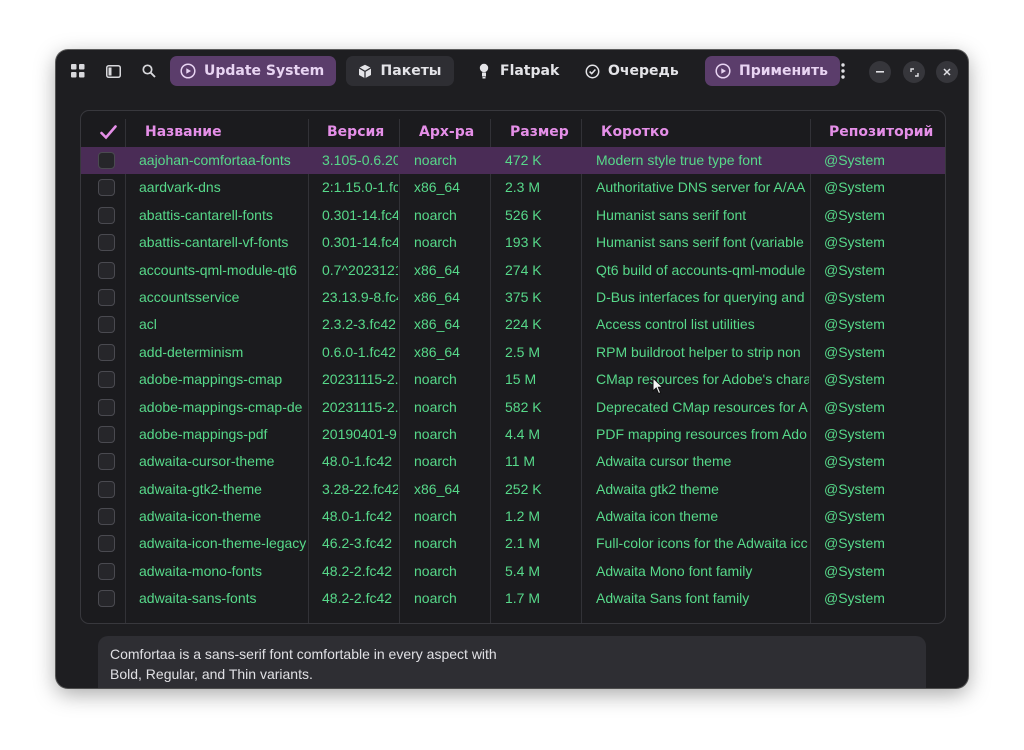 This screenshot has height=750, width=1024. What do you see at coordinates (360, 488) in the screenshot?
I see `cell-version: 3.28-22.fc42` at bounding box center [360, 488].